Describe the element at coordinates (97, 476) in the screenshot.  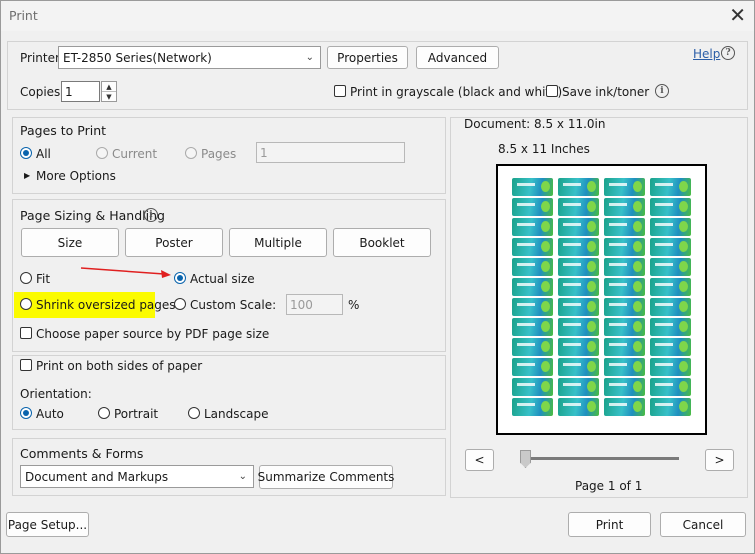
I see `comments-select-value: Document and Markups` at that location.